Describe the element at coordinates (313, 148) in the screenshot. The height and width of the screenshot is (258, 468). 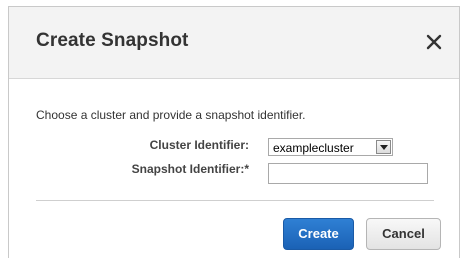
I see `cluster-identifier-value: examplecluster` at that location.